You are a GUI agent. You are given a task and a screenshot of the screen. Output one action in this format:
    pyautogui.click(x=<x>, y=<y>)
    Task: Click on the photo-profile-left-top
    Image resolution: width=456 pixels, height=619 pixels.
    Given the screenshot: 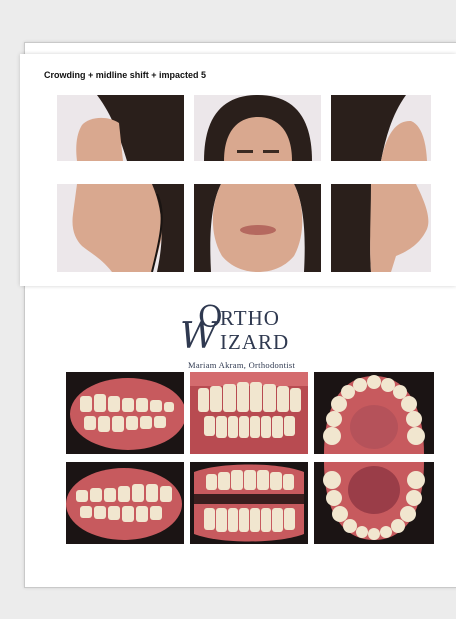 What is the action you would take?
    pyautogui.click(x=120, y=128)
    